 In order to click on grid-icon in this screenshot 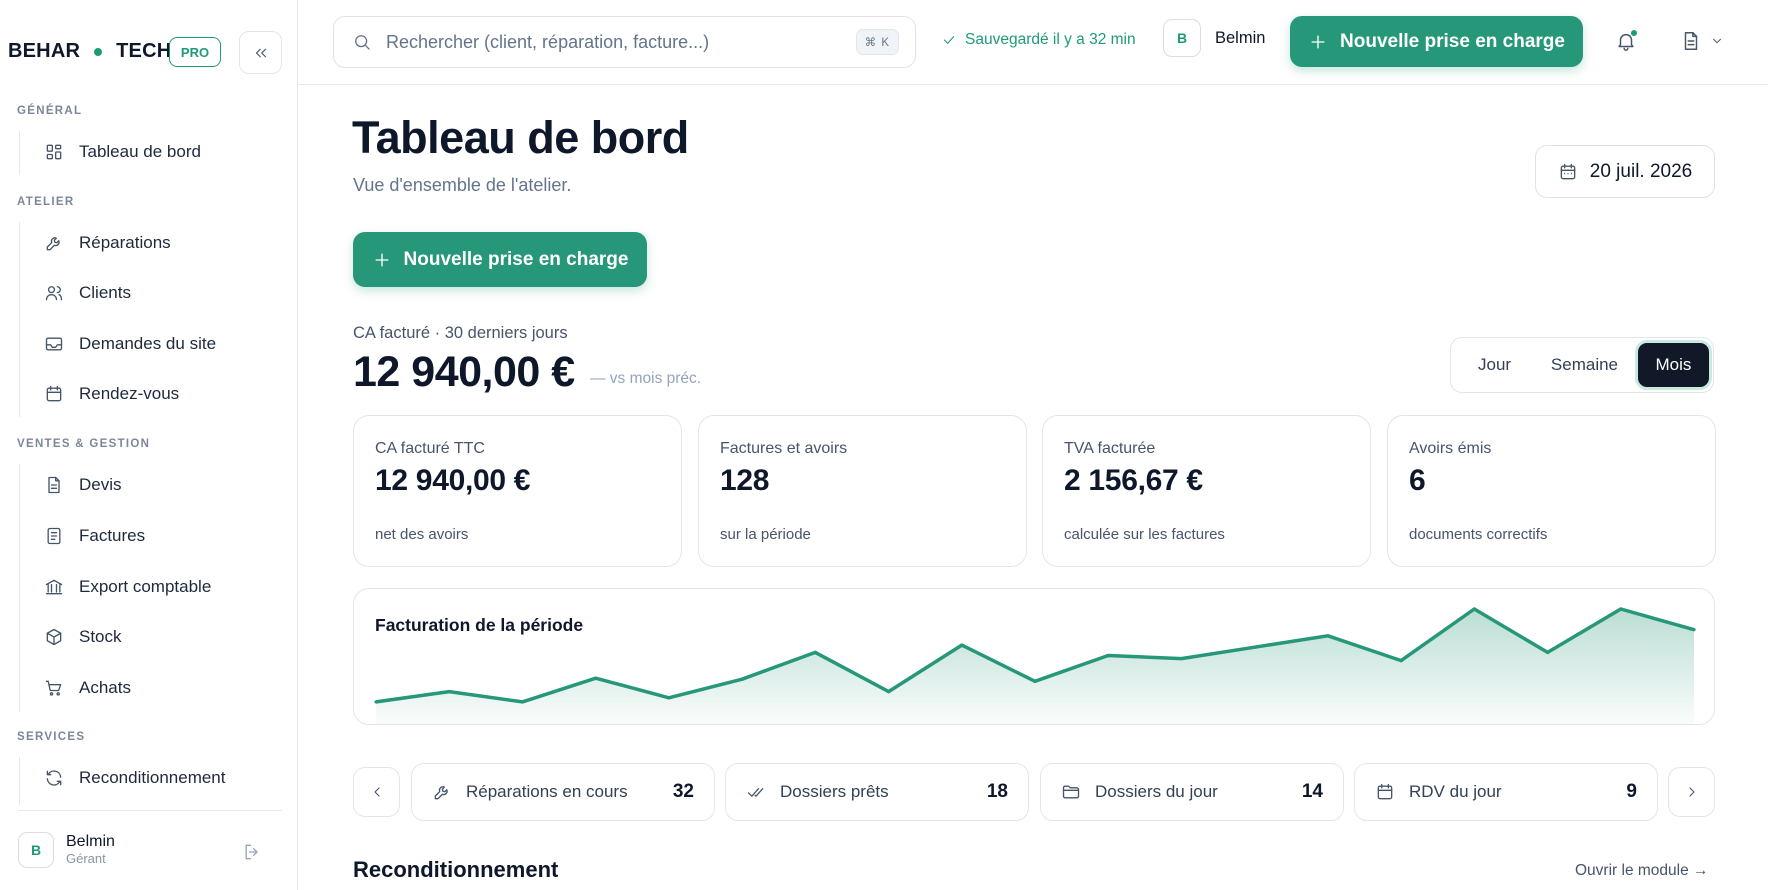, I will do `click(54, 152)`.